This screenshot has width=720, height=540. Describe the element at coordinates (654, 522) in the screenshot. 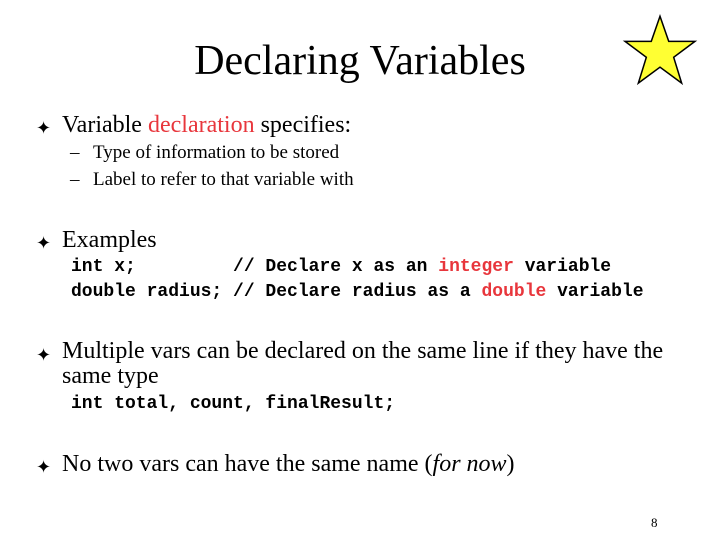

I see `page-number: 8` at that location.